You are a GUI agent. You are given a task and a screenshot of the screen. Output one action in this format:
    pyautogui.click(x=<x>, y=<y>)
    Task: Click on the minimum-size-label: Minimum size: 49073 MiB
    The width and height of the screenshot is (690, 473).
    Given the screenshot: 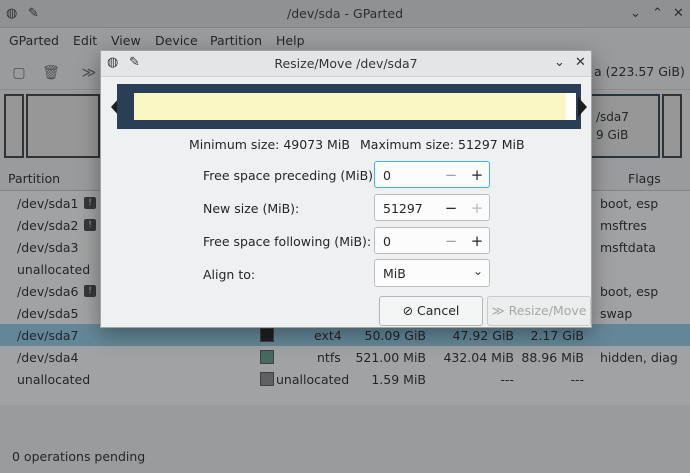 What is the action you would take?
    pyautogui.click(x=269, y=144)
    